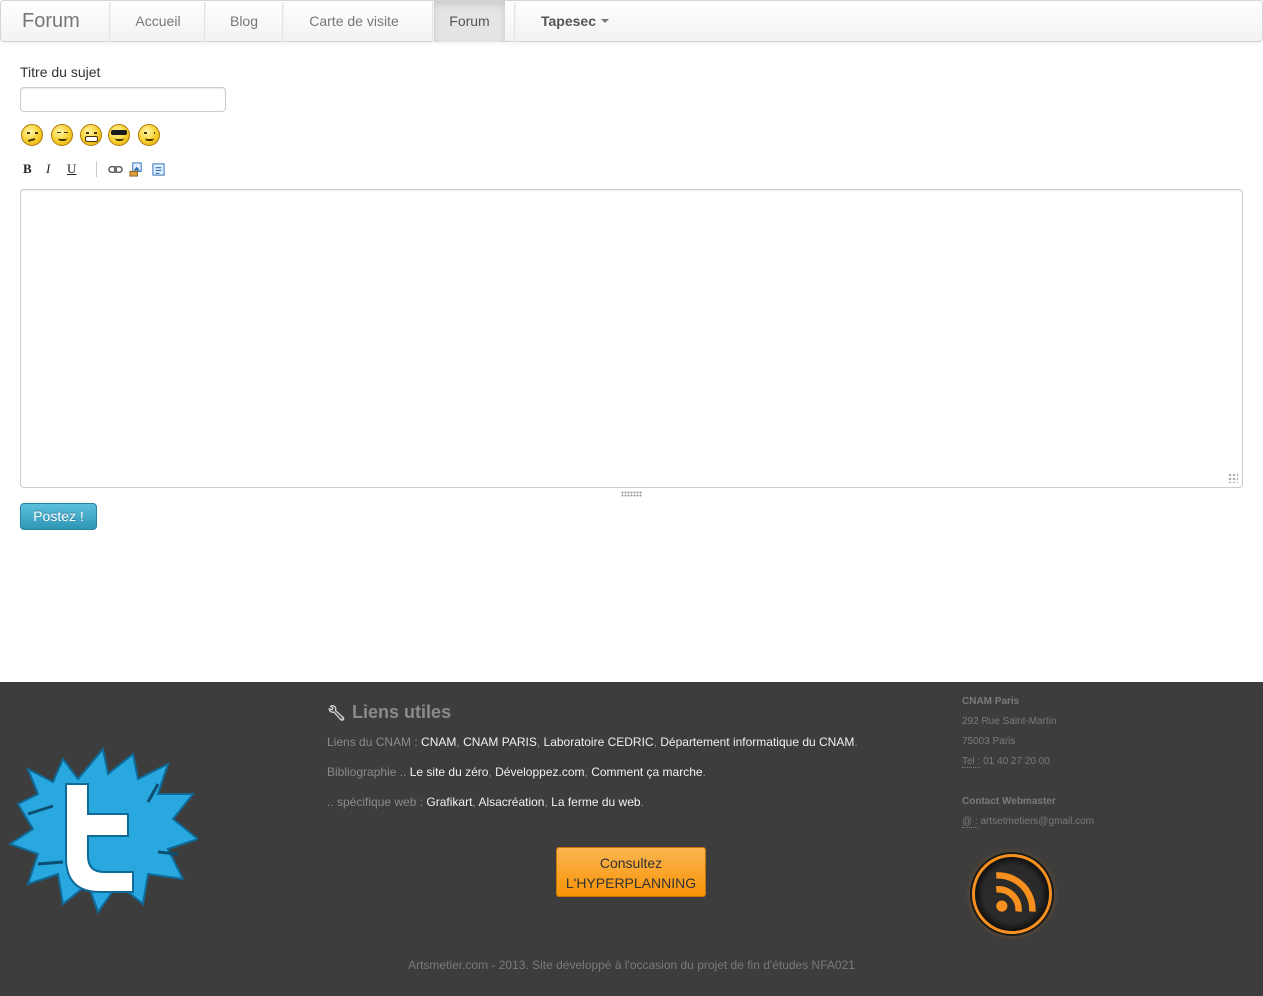  Describe the element at coordinates (568, 21) in the screenshot. I see `user-menu-label: Tapesec` at that location.